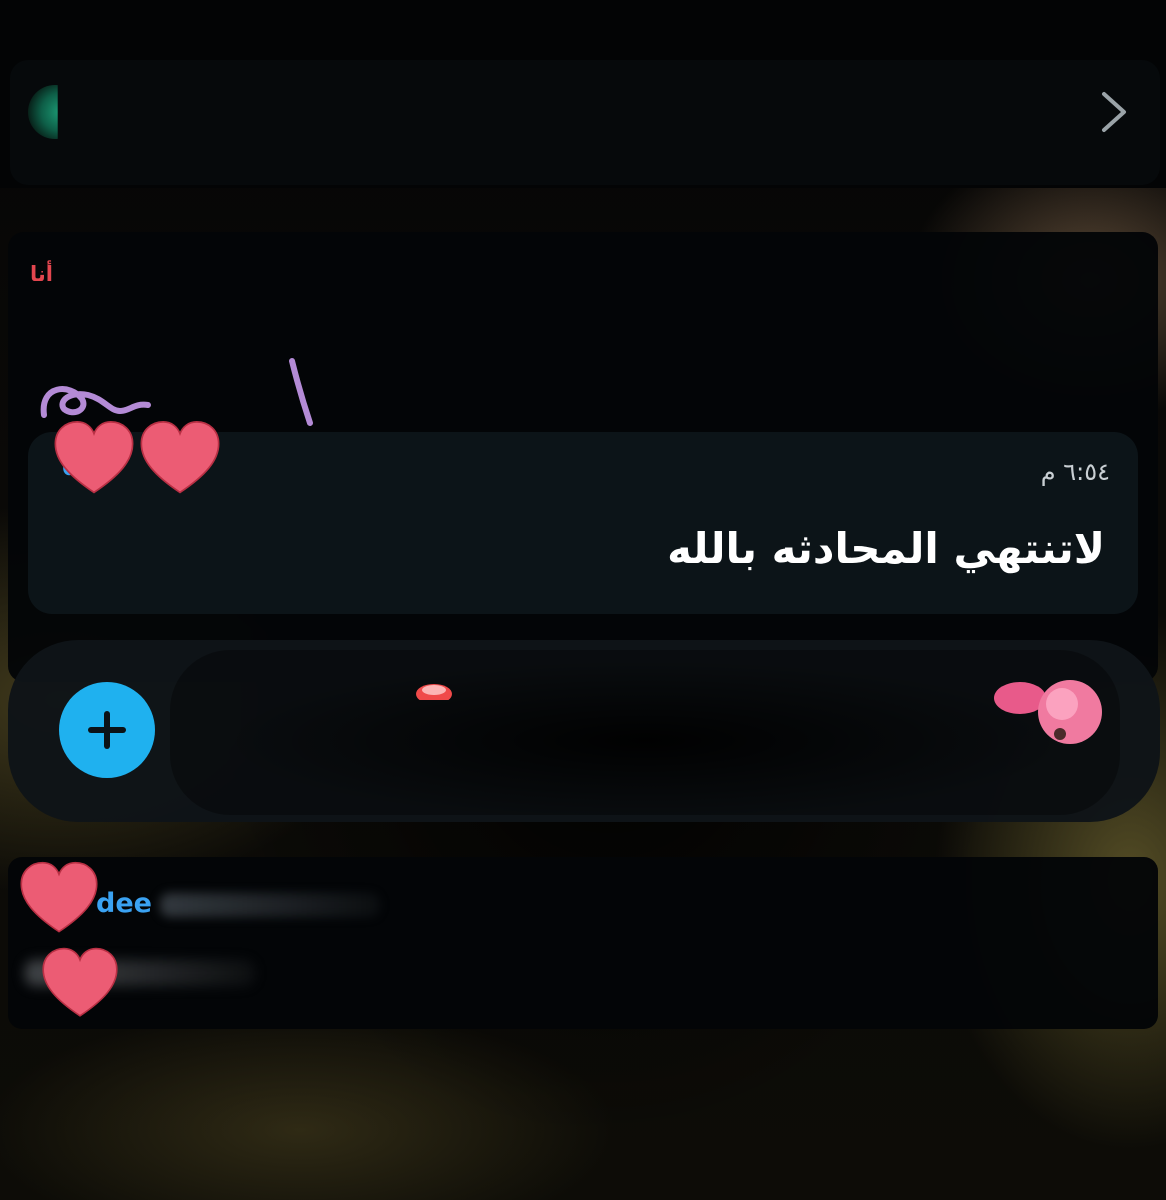  I want to click on chat-preview-name: dee, so click(124, 903).